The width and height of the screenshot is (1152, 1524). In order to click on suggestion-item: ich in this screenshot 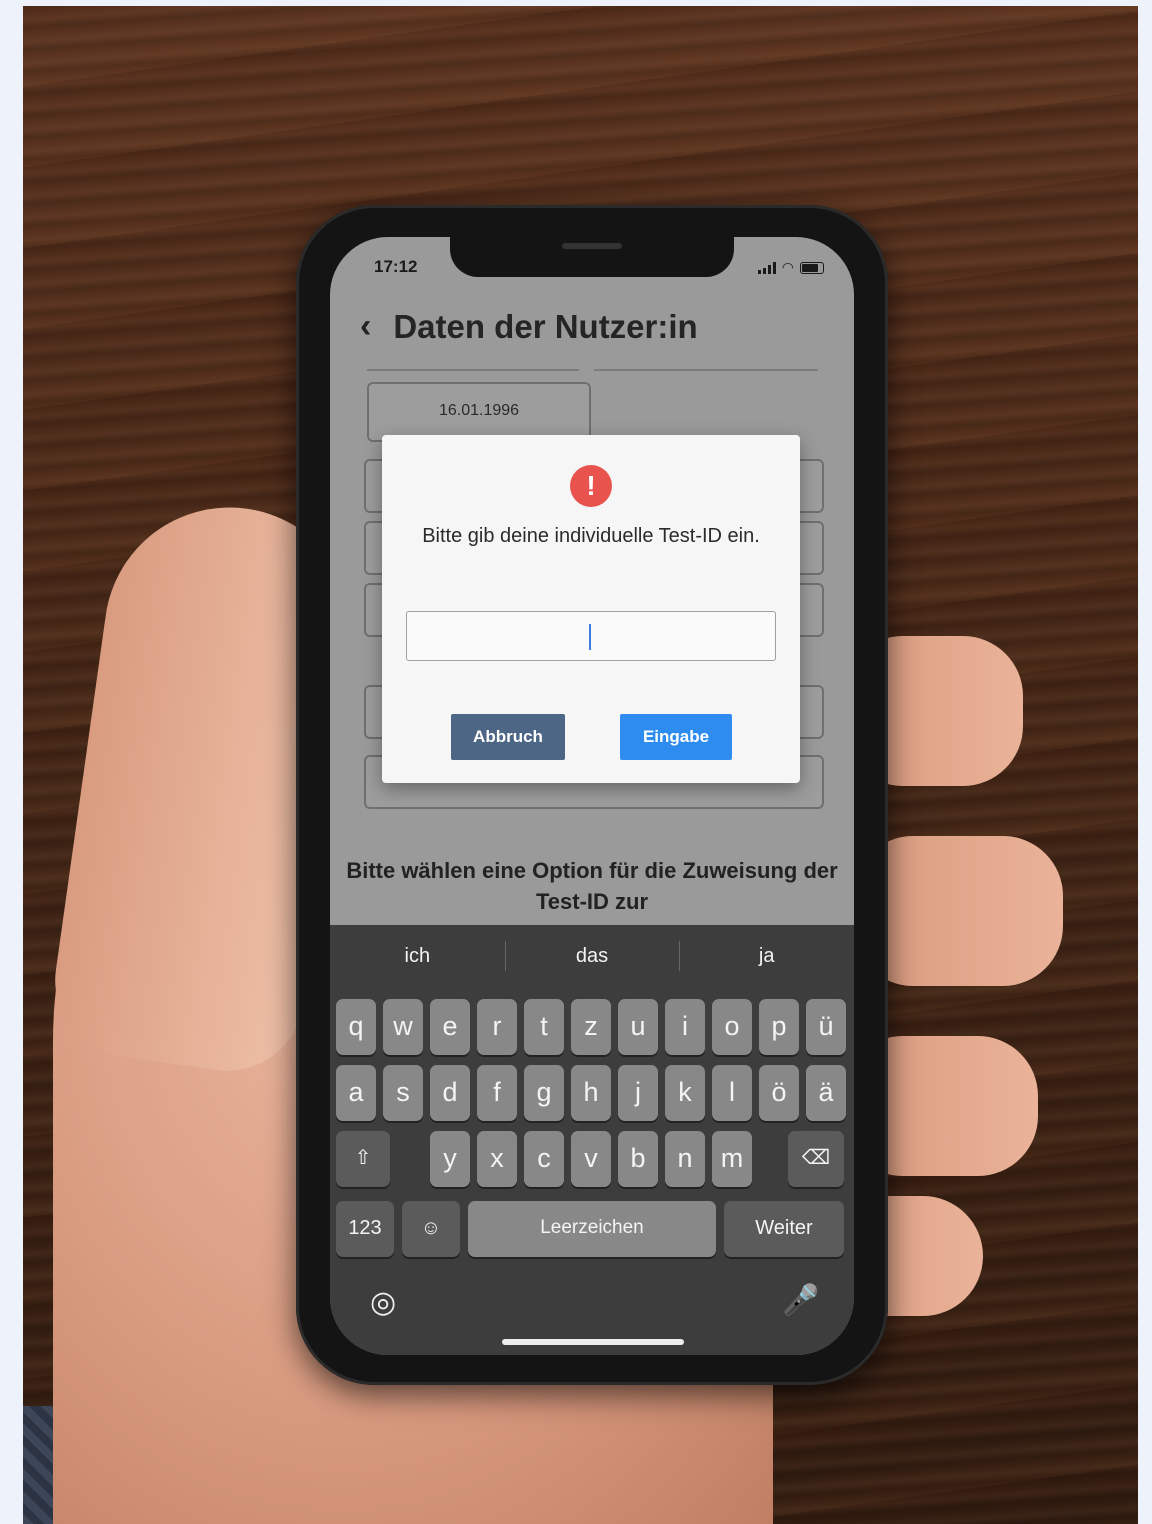, I will do `click(417, 956)`.